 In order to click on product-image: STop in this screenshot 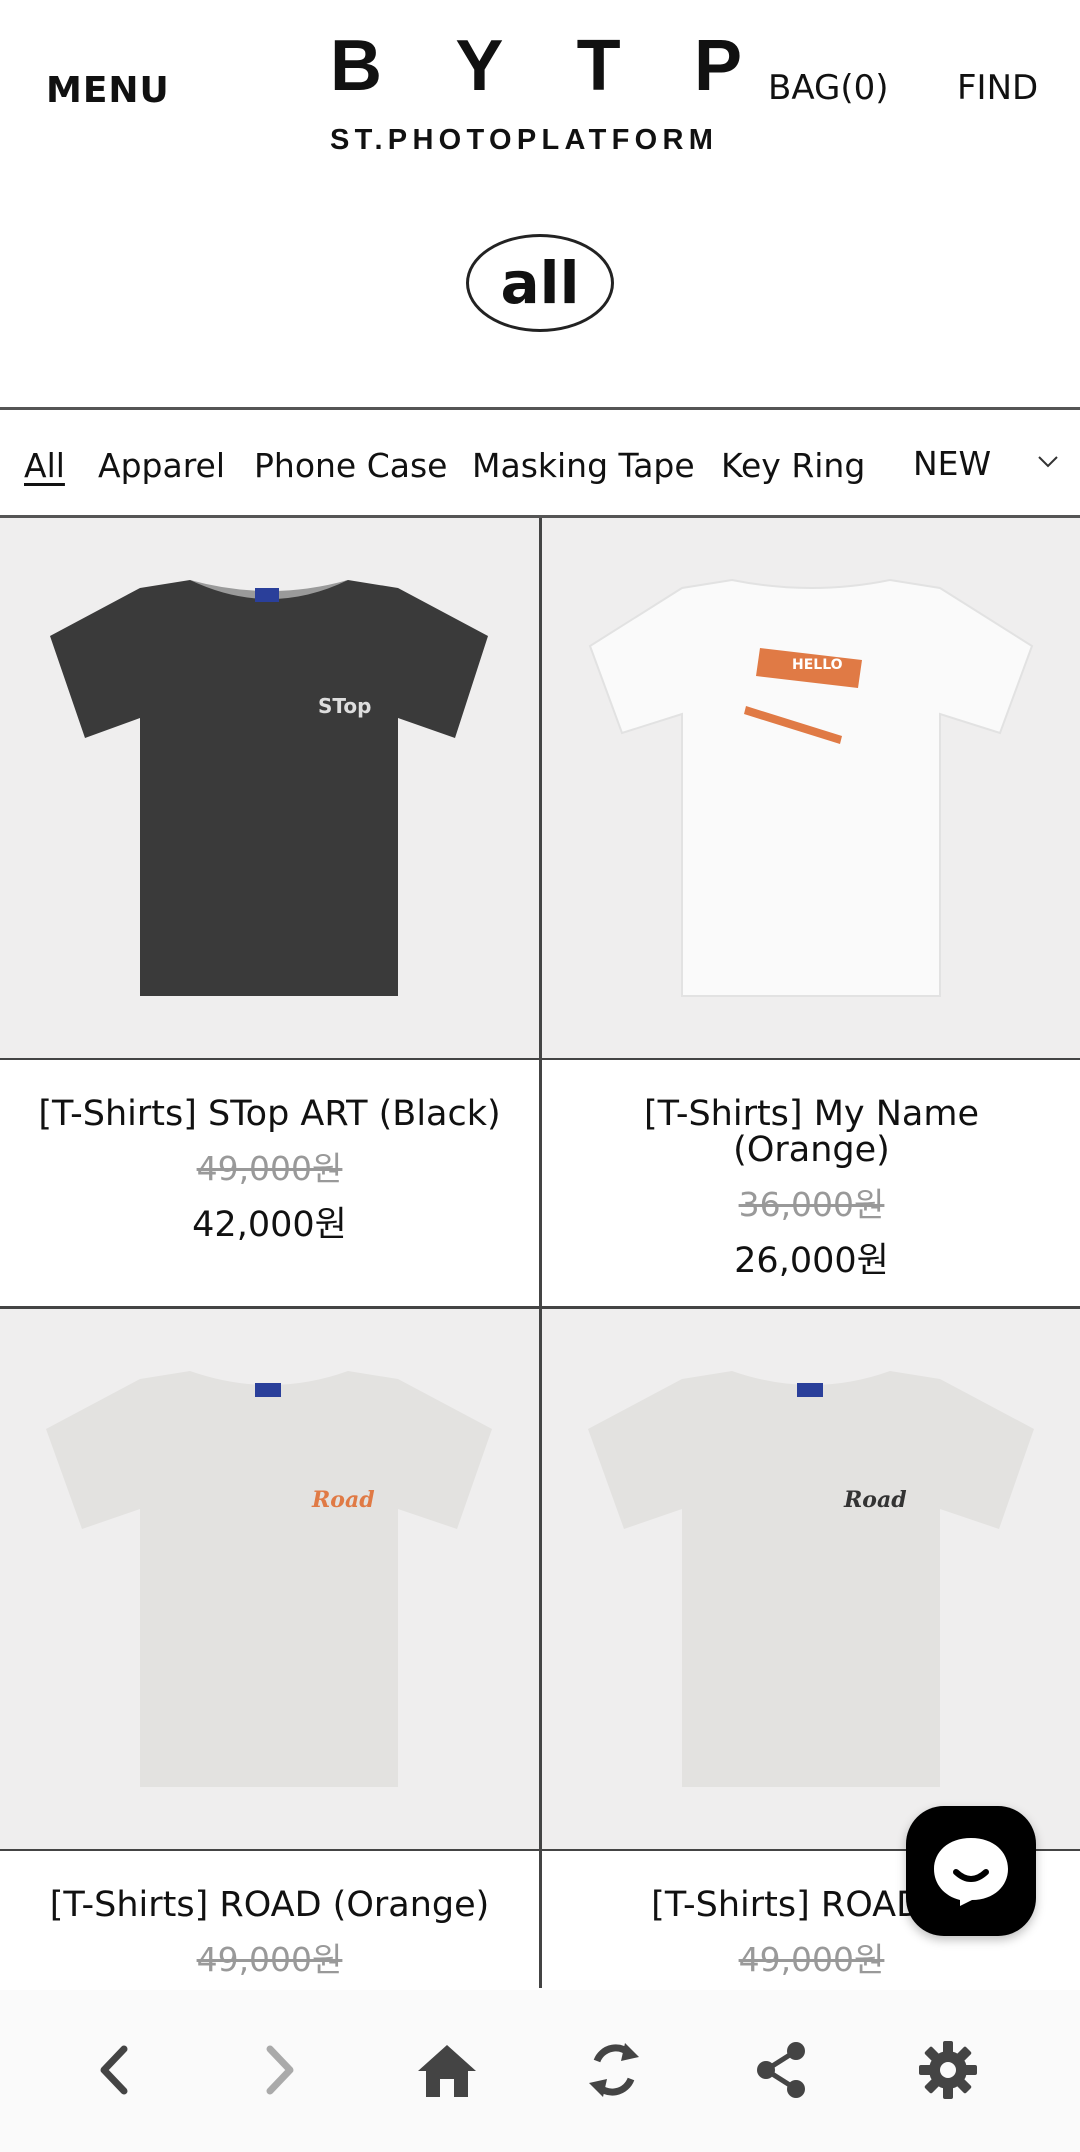, I will do `click(269, 788)`.